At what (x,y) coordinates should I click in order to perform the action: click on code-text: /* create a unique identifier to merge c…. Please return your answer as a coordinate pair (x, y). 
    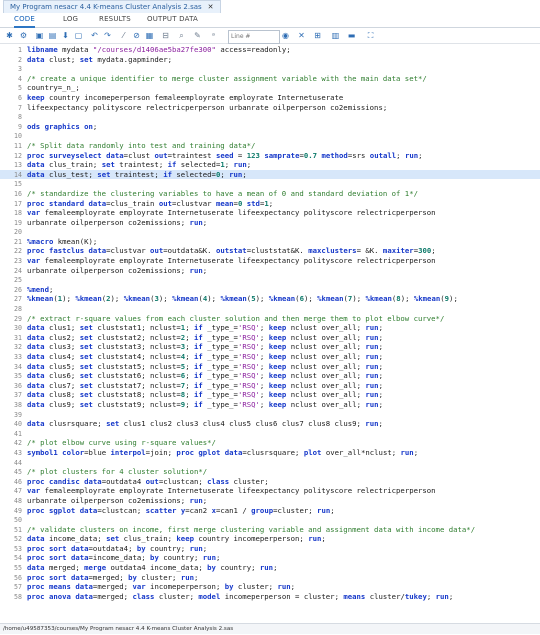
    Looking at the image, I should click on (227, 78).